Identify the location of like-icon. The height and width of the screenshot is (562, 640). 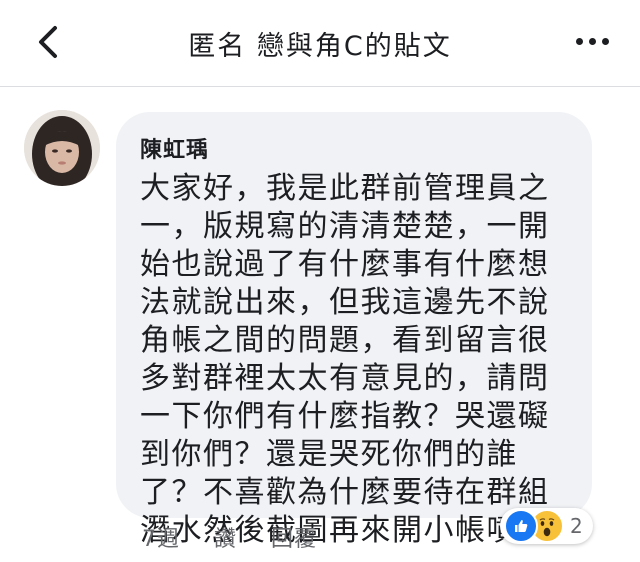
(521, 526).